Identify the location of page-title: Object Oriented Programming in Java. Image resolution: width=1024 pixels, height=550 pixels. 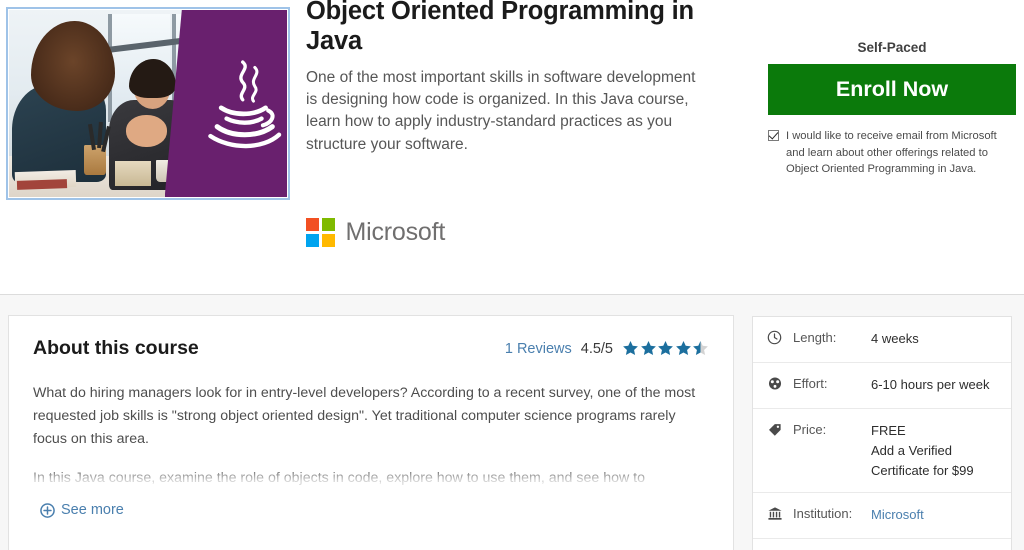
(500, 28).